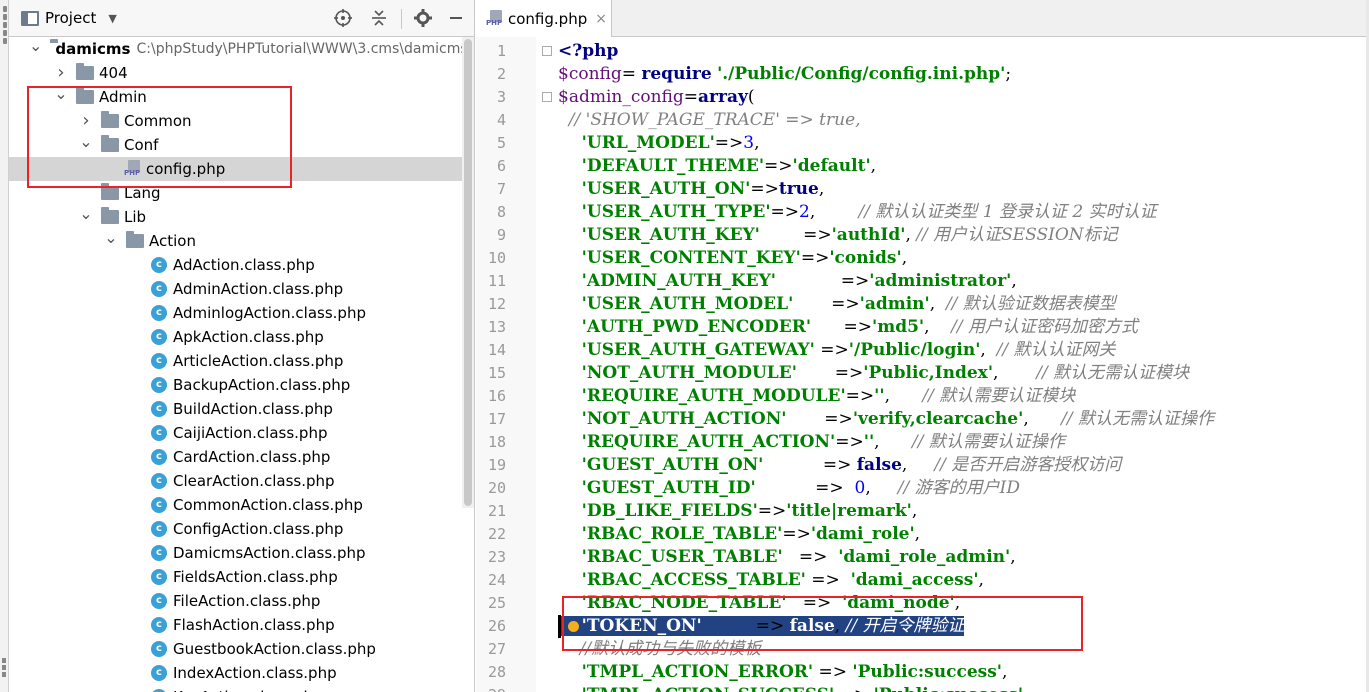 This screenshot has width=1369, height=692. What do you see at coordinates (235, 169) in the screenshot?
I see `tree-file-item: PHP config.php` at bounding box center [235, 169].